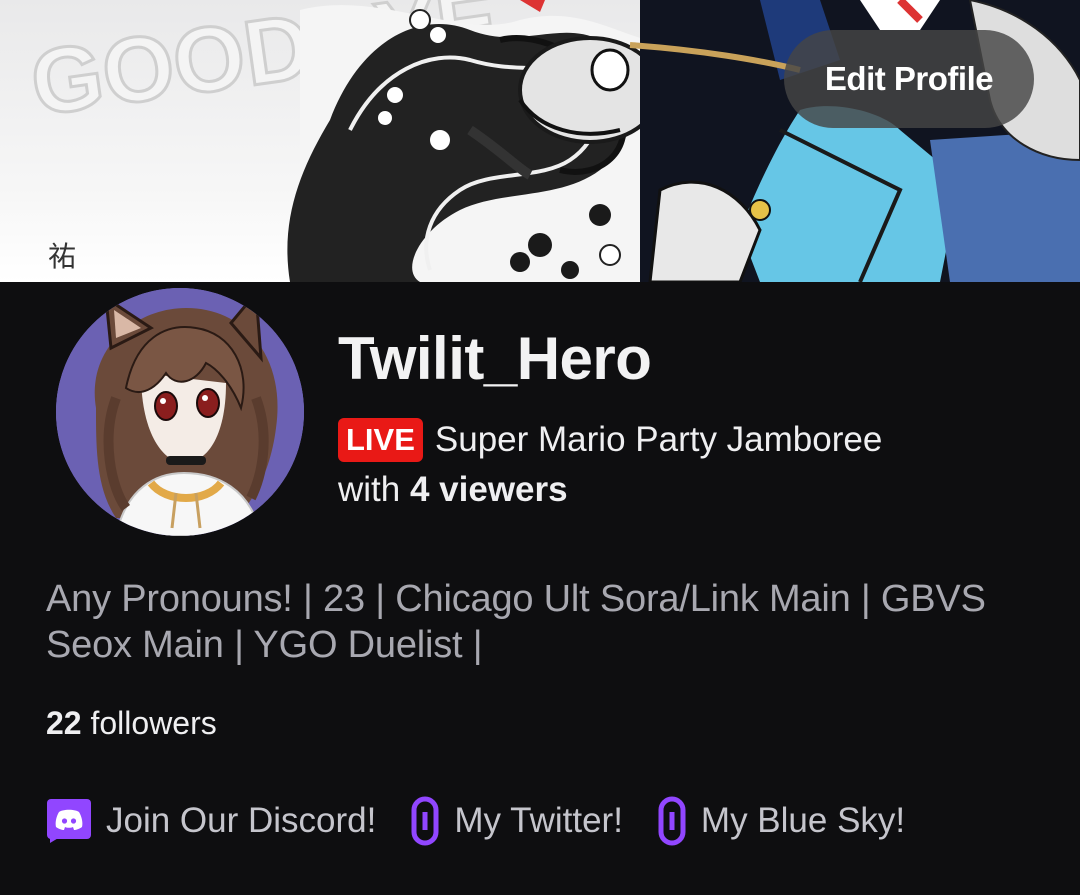 The width and height of the screenshot is (1080, 895). Describe the element at coordinates (241, 820) in the screenshot. I see `discord-link-label: Join Our Discord!` at that location.